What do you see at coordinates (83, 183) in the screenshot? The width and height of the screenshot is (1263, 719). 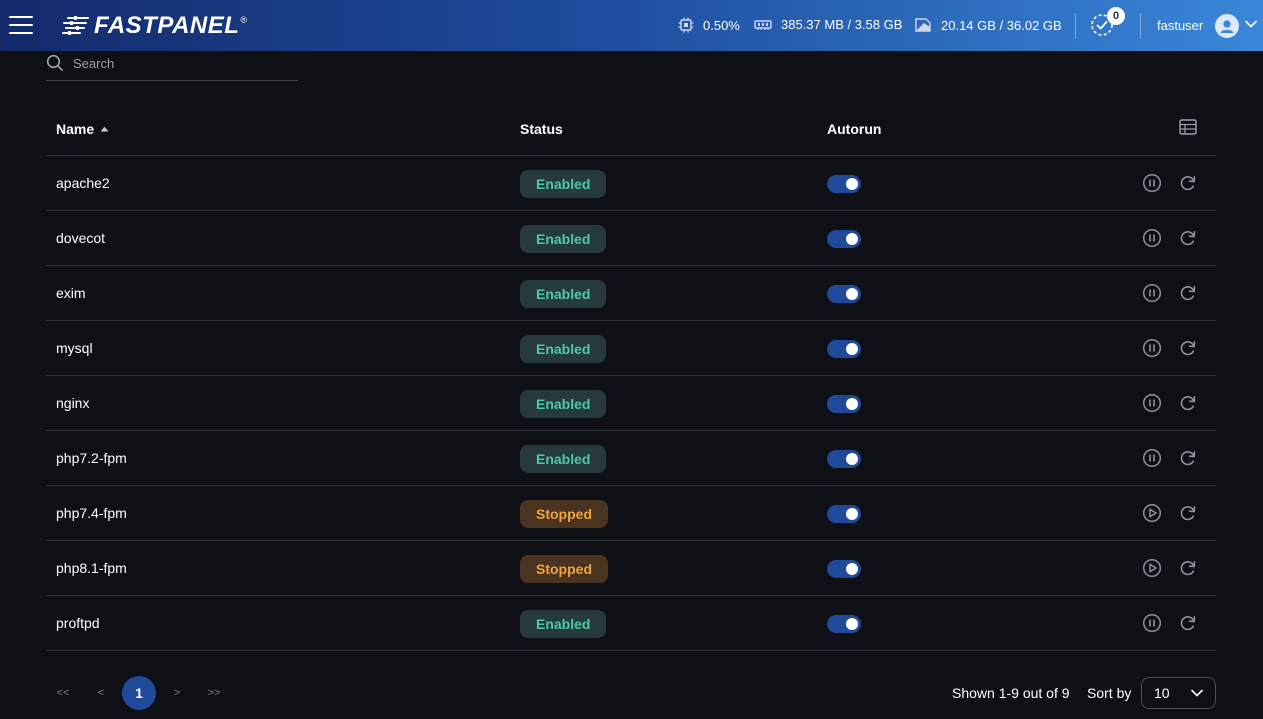 I see `service-name: apache2` at bounding box center [83, 183].